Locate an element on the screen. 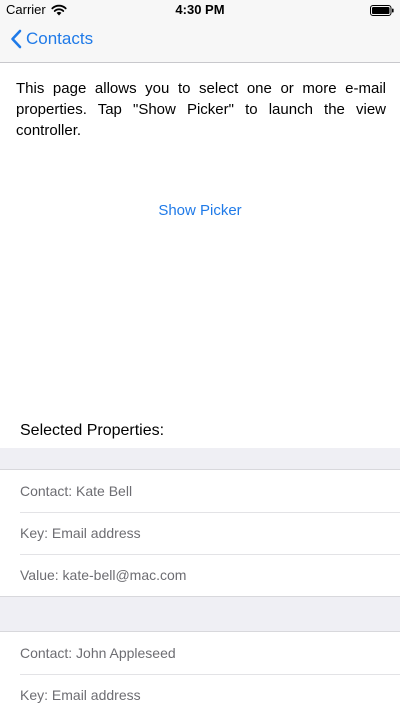 Image resolution: width=400 pixels, height=716 pixels. contact-cell: Contact: Kate Bell is located at coordinates (200, 491).